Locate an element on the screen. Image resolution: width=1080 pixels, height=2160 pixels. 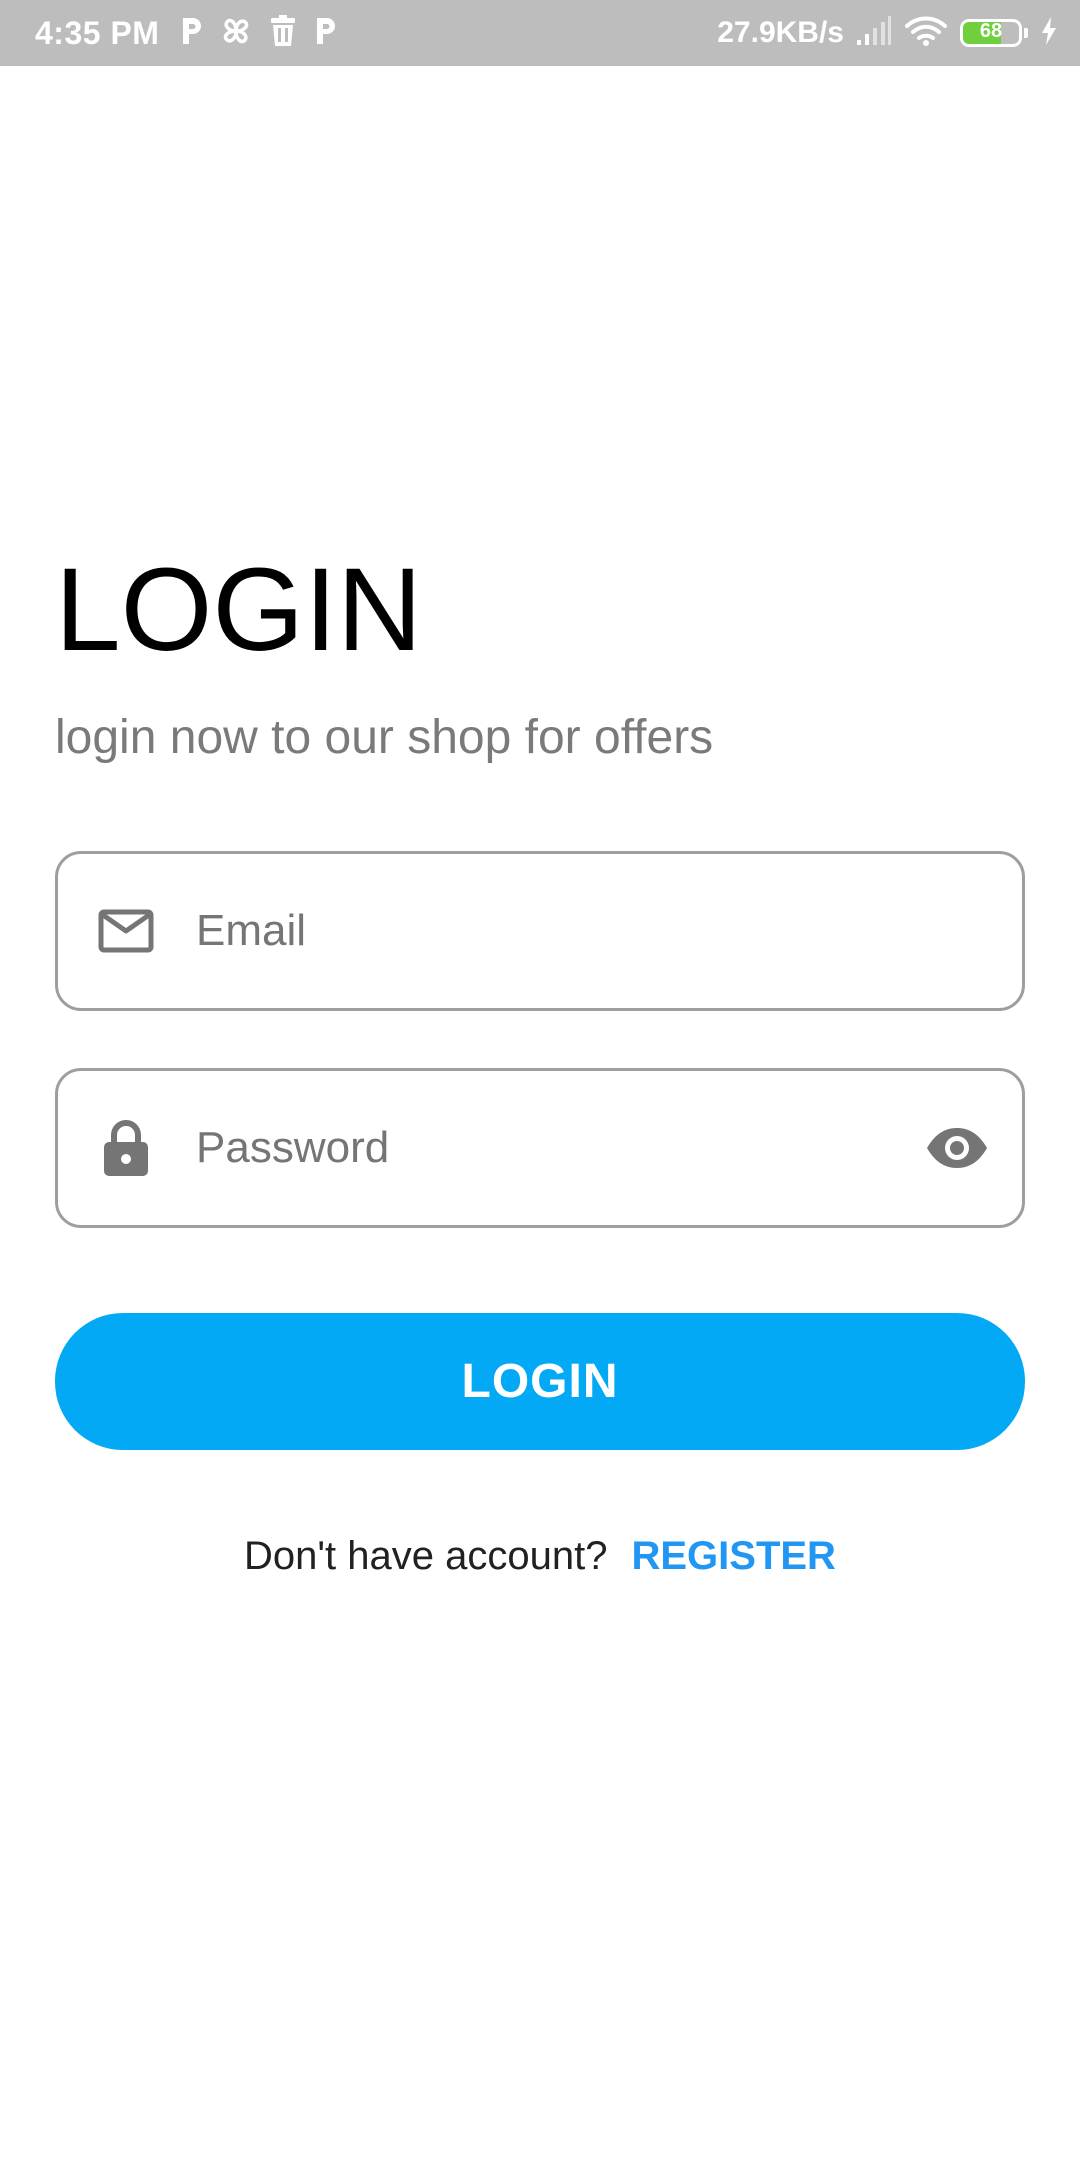
cellular-signal-icon is located at coordinates (874, 33).